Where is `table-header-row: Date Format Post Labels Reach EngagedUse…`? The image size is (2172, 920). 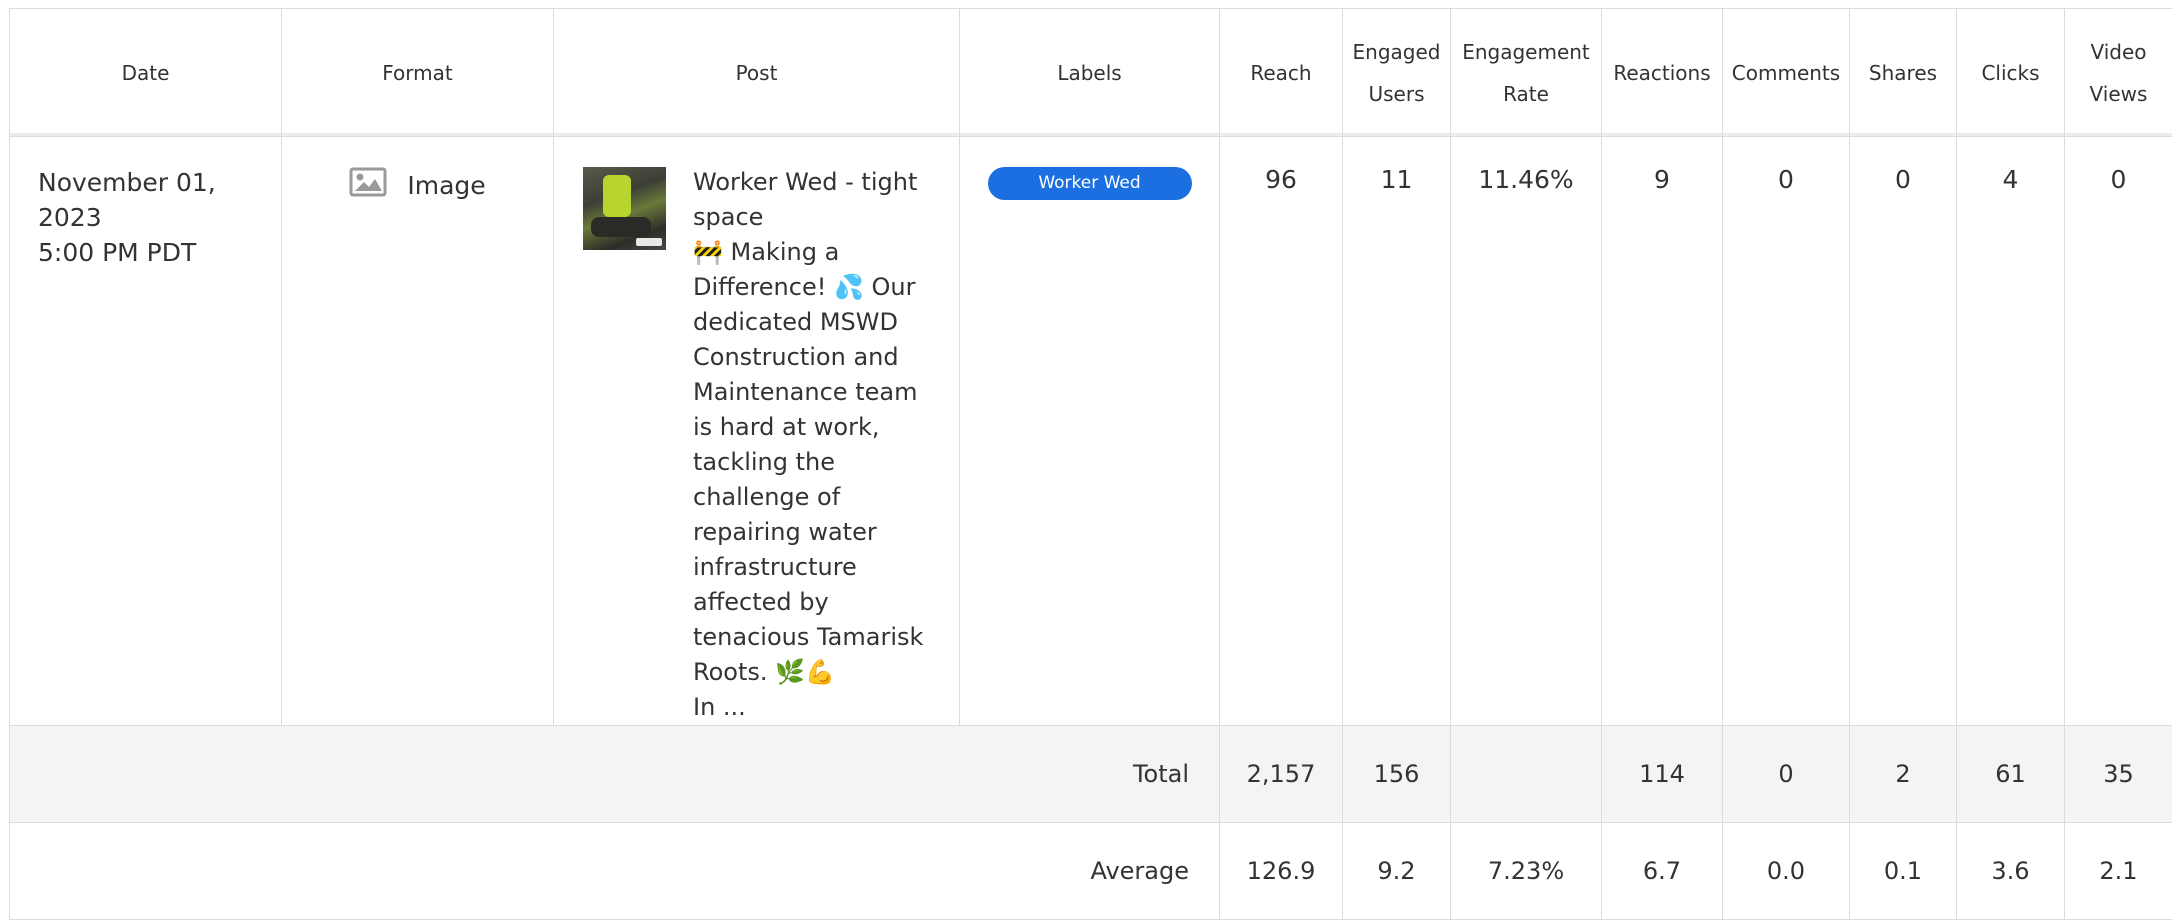 table-header-row: Date Format Post Labels Reach EngagedUse… is located at coordinates (1091, 73).